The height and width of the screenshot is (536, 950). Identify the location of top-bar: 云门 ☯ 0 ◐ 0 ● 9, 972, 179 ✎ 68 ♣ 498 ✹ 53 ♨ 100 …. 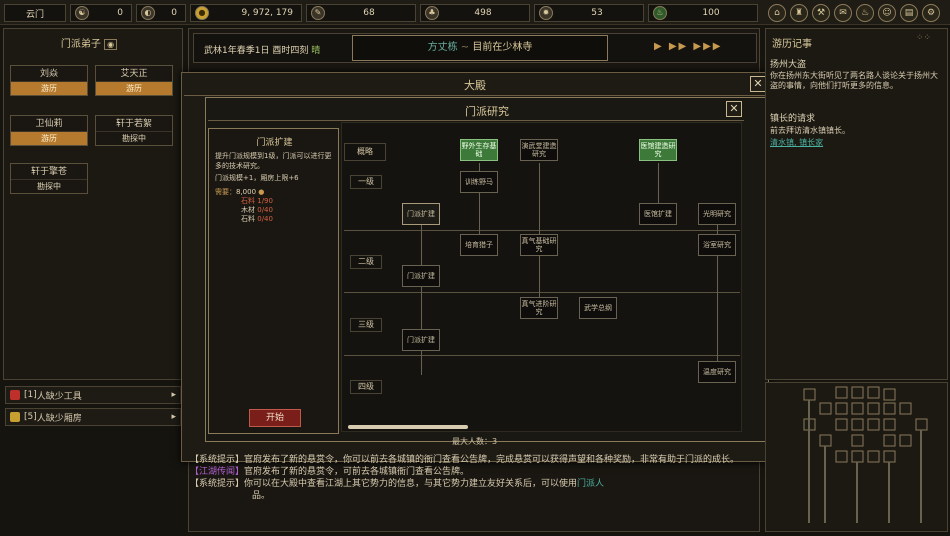
(475, 12).